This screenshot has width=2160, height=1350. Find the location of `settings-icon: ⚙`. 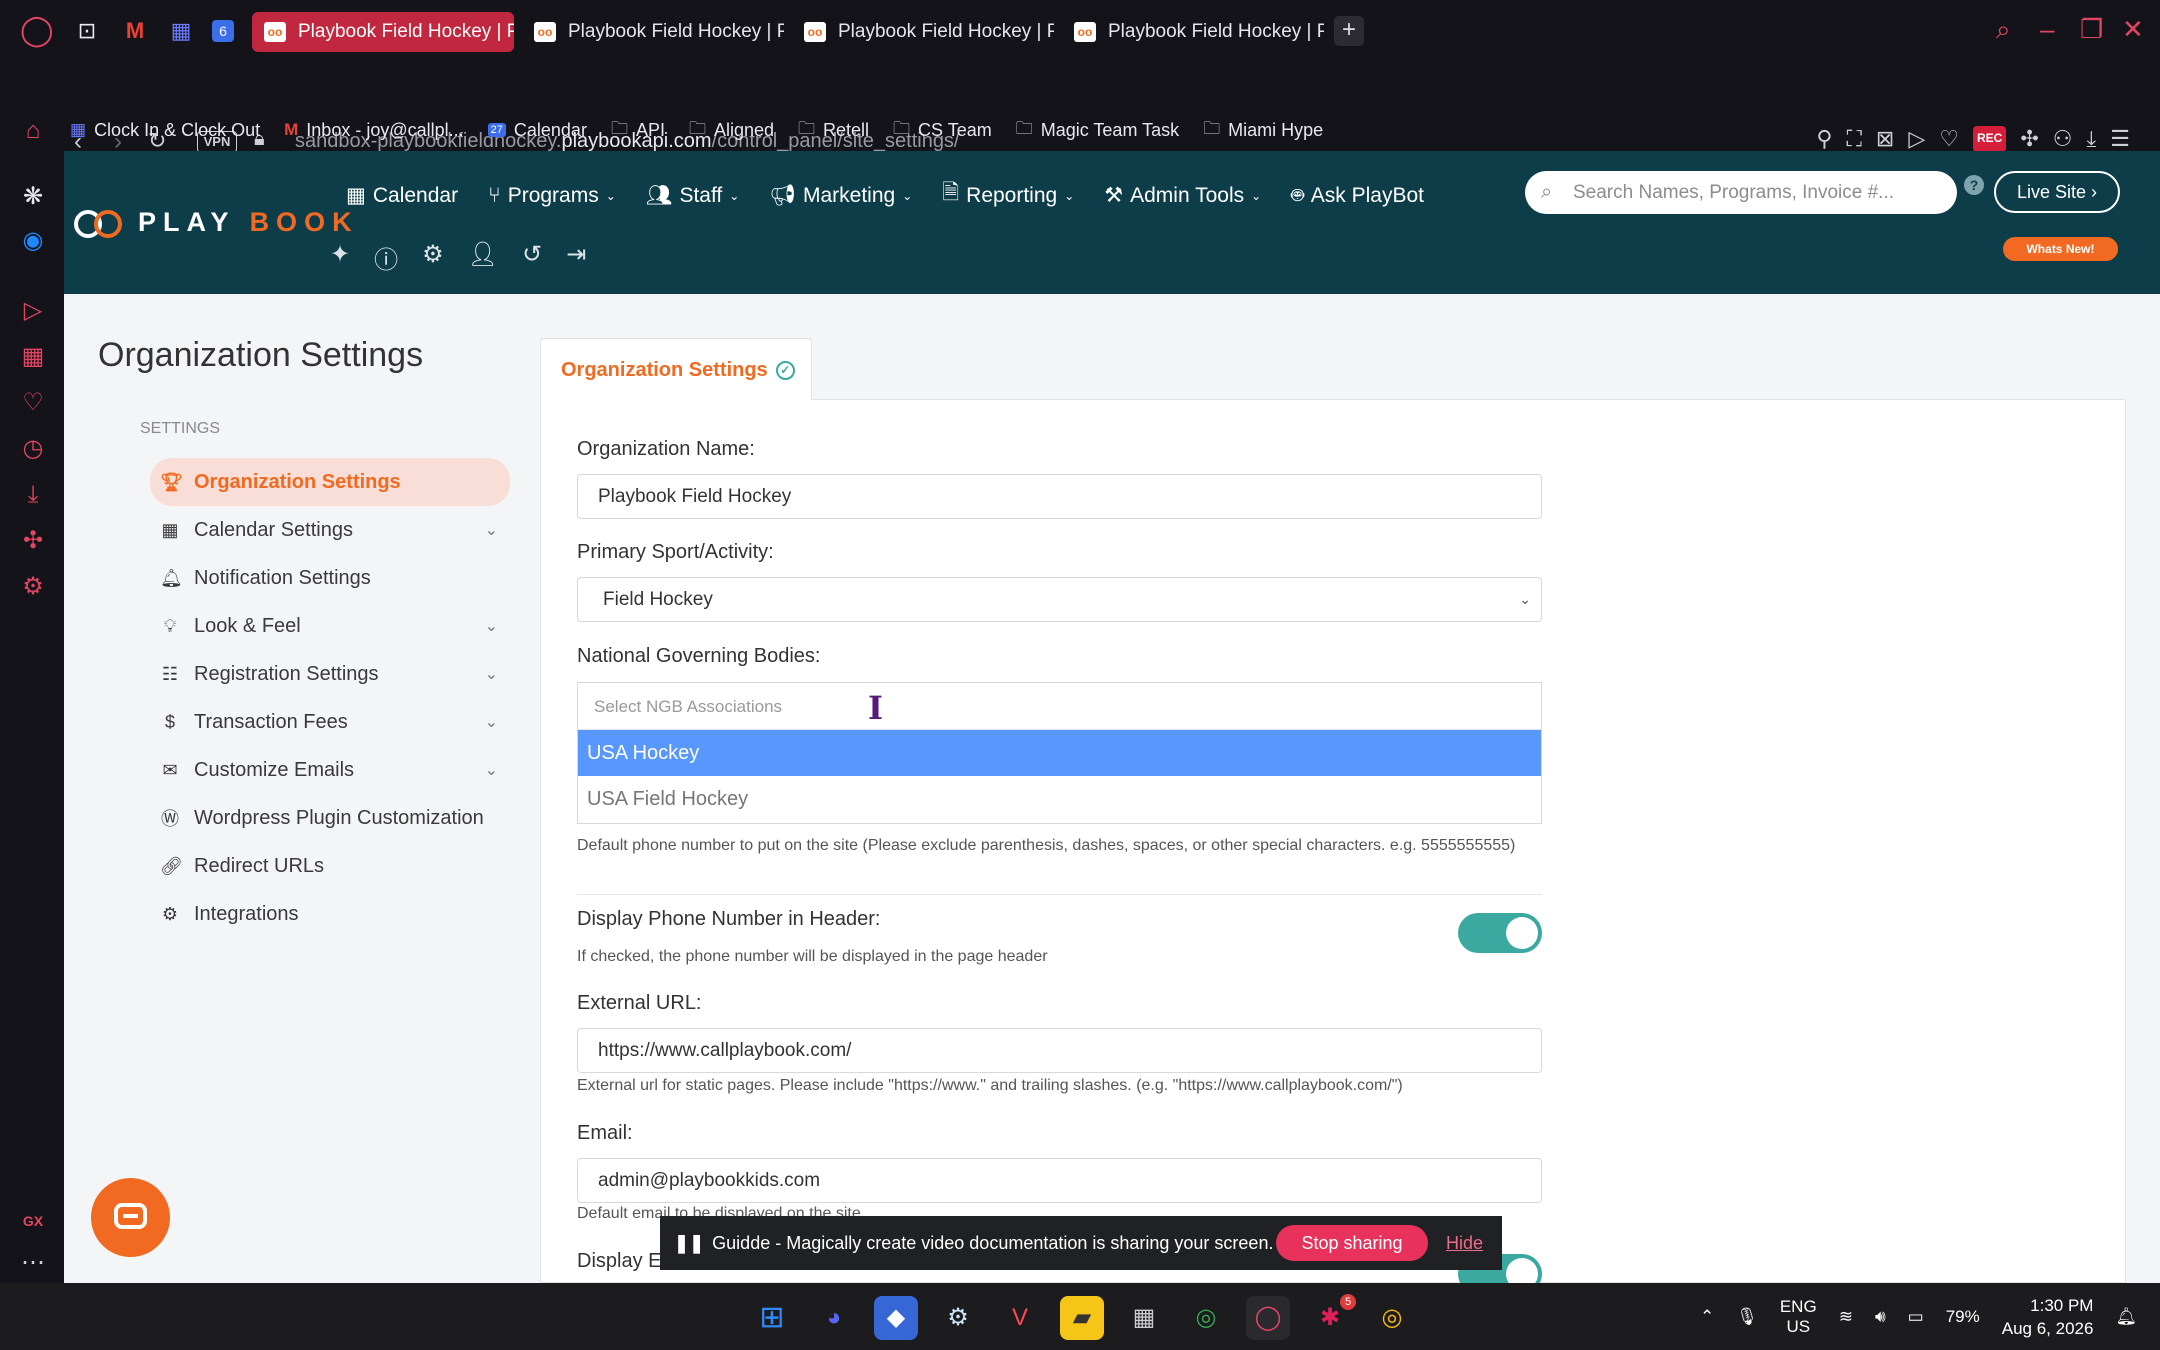

settings-icon: ⚙ is located at coordinates (33, 587).